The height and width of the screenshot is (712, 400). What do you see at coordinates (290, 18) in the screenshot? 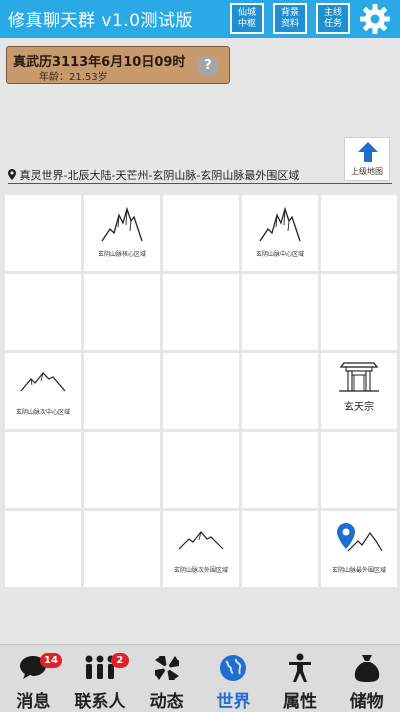
I see `background-info-button: 背景资料` at bounding box center [290, 18].